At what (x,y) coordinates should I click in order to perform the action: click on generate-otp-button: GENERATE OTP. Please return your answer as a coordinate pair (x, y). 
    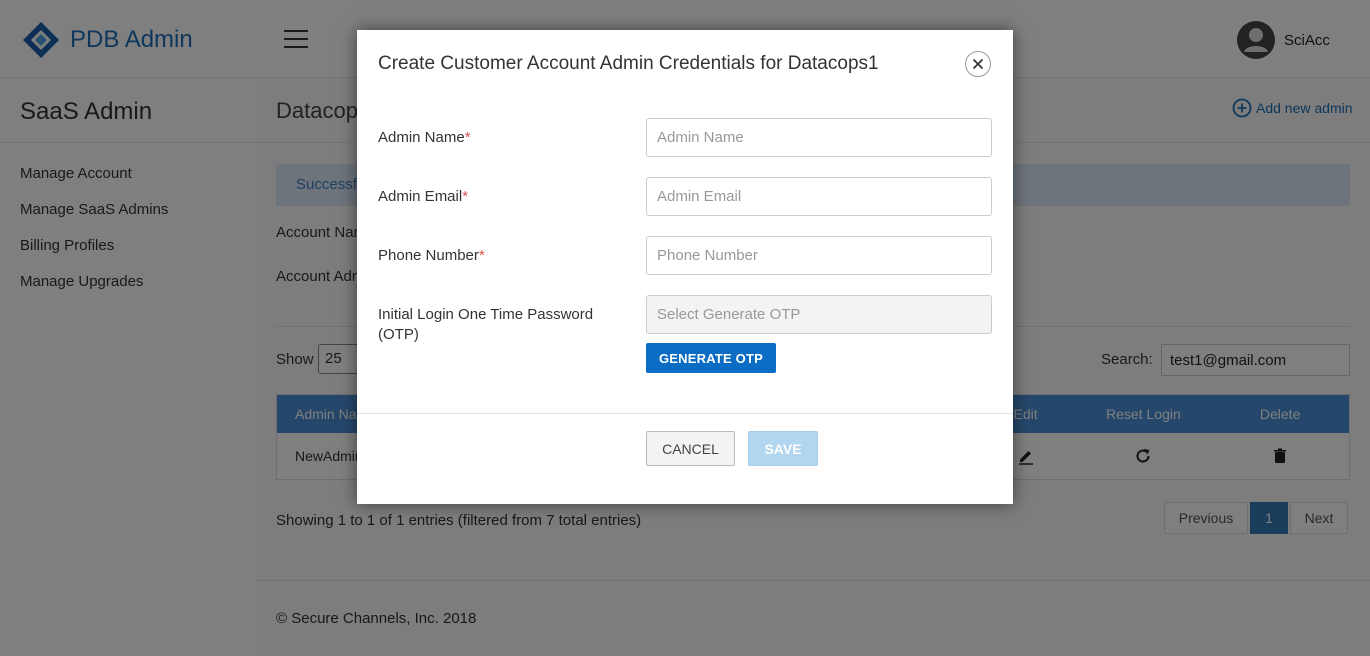
    Looking at the image, I should click on (711, 358).